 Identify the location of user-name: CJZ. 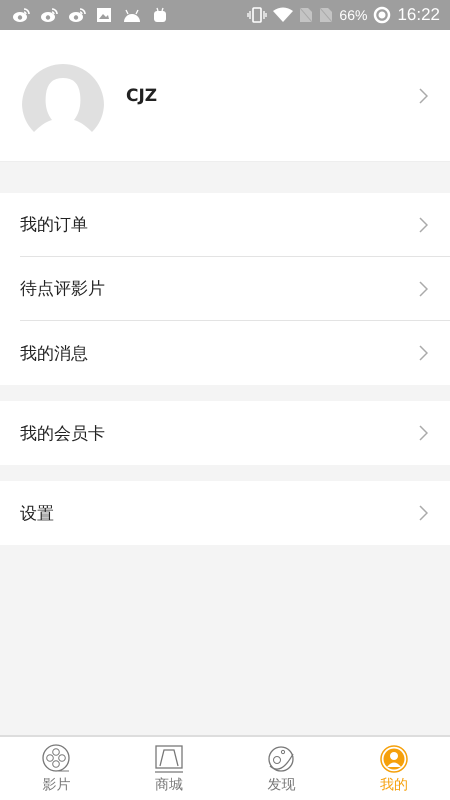
(142, 96).